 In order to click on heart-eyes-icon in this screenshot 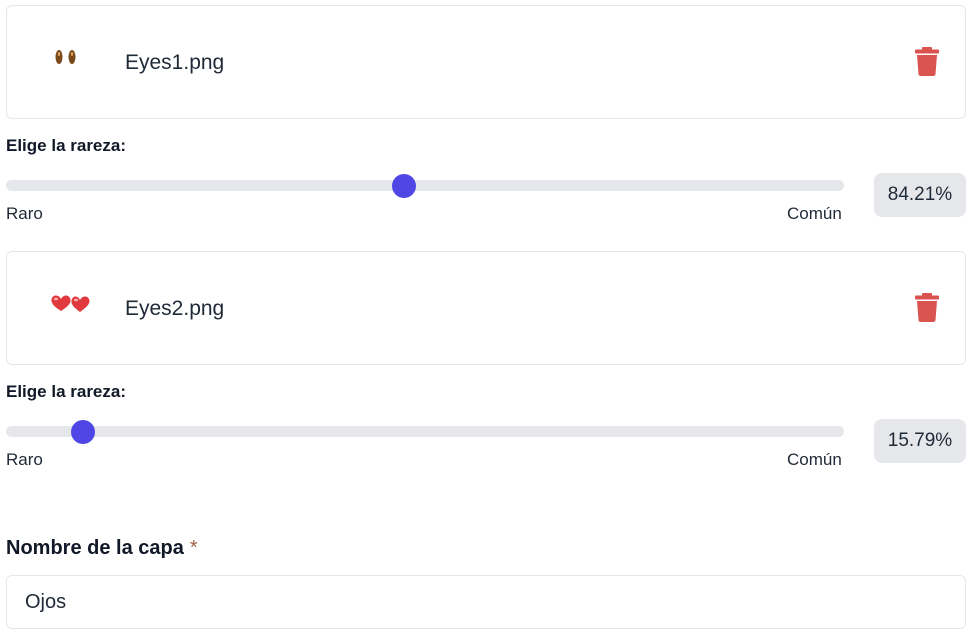, I will do `click(70, 303)`.